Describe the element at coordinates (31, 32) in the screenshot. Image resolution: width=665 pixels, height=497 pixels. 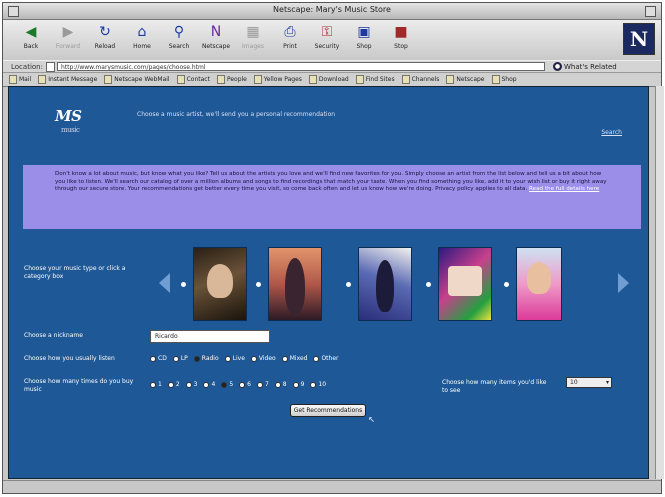
I see `back-arrow-icon: ◀` at that location.